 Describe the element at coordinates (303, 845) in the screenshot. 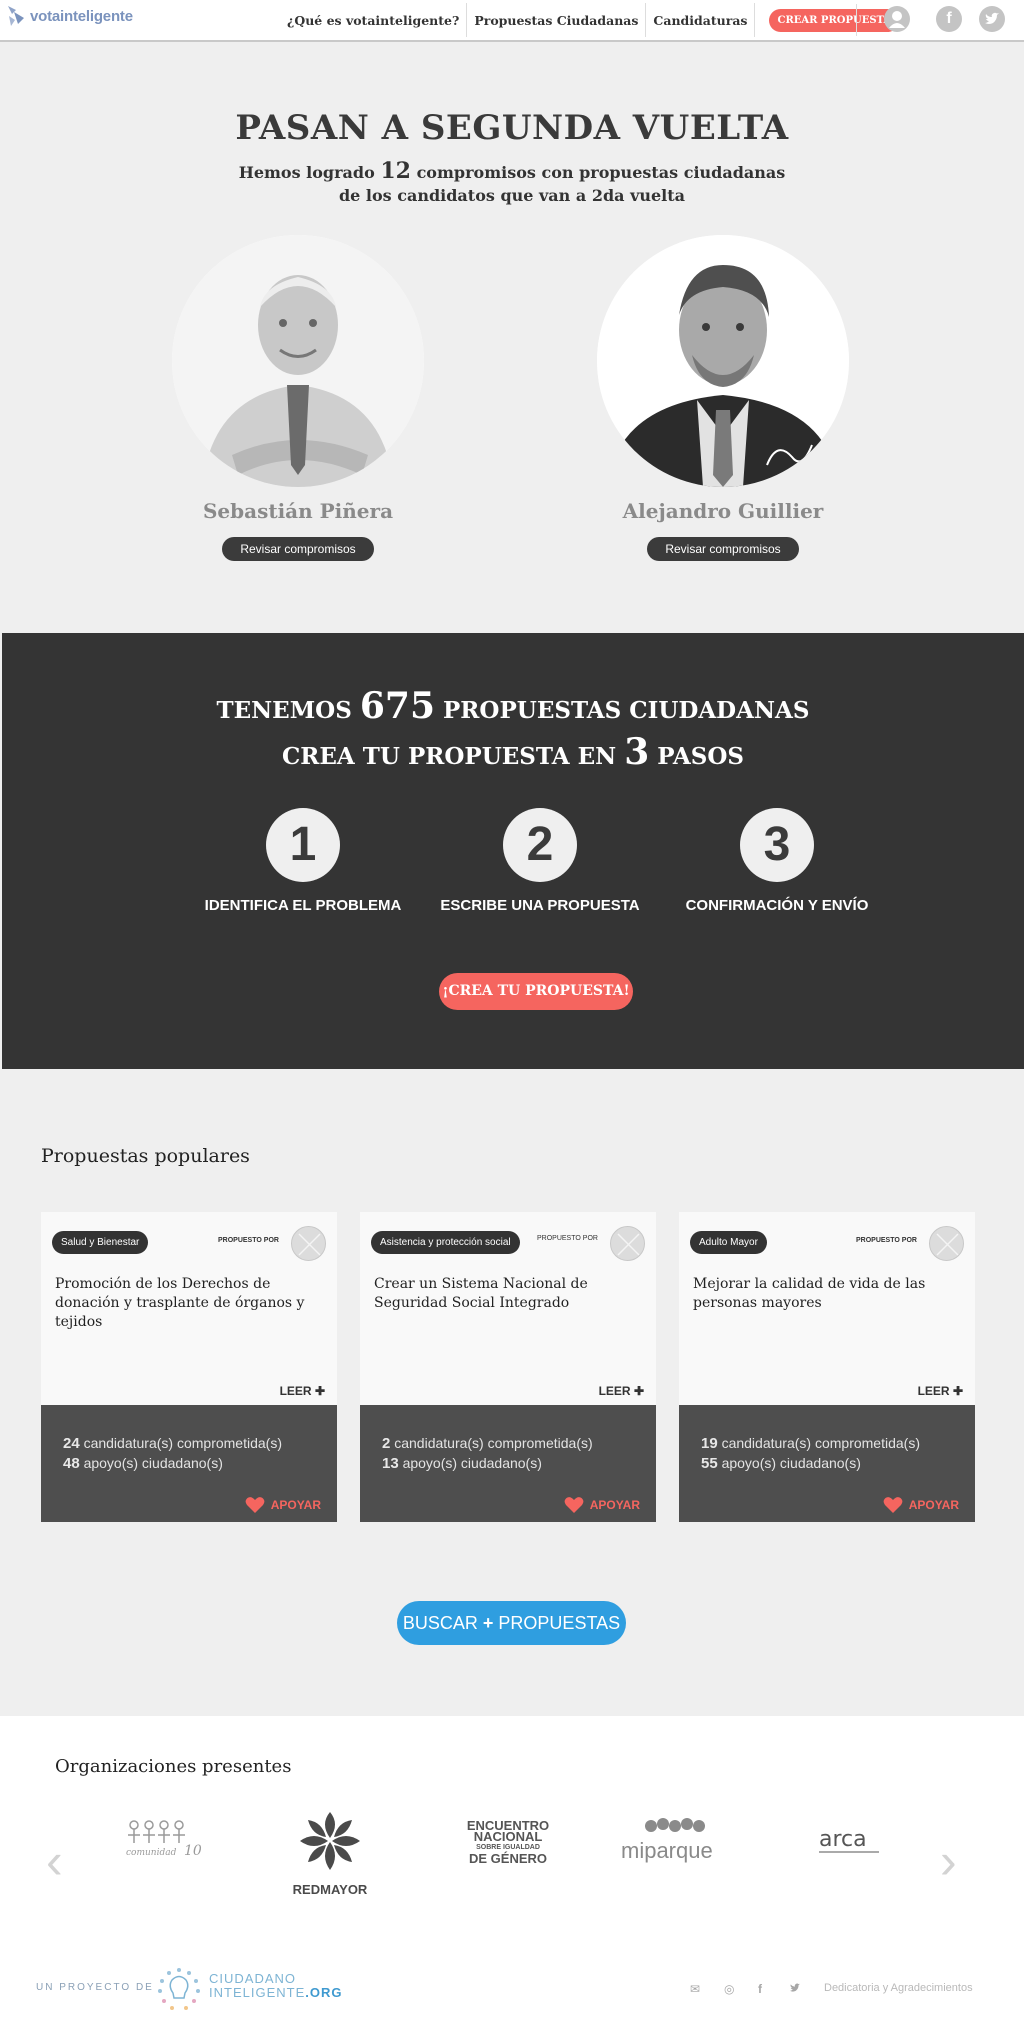

I see `step-number: 1` at that location.